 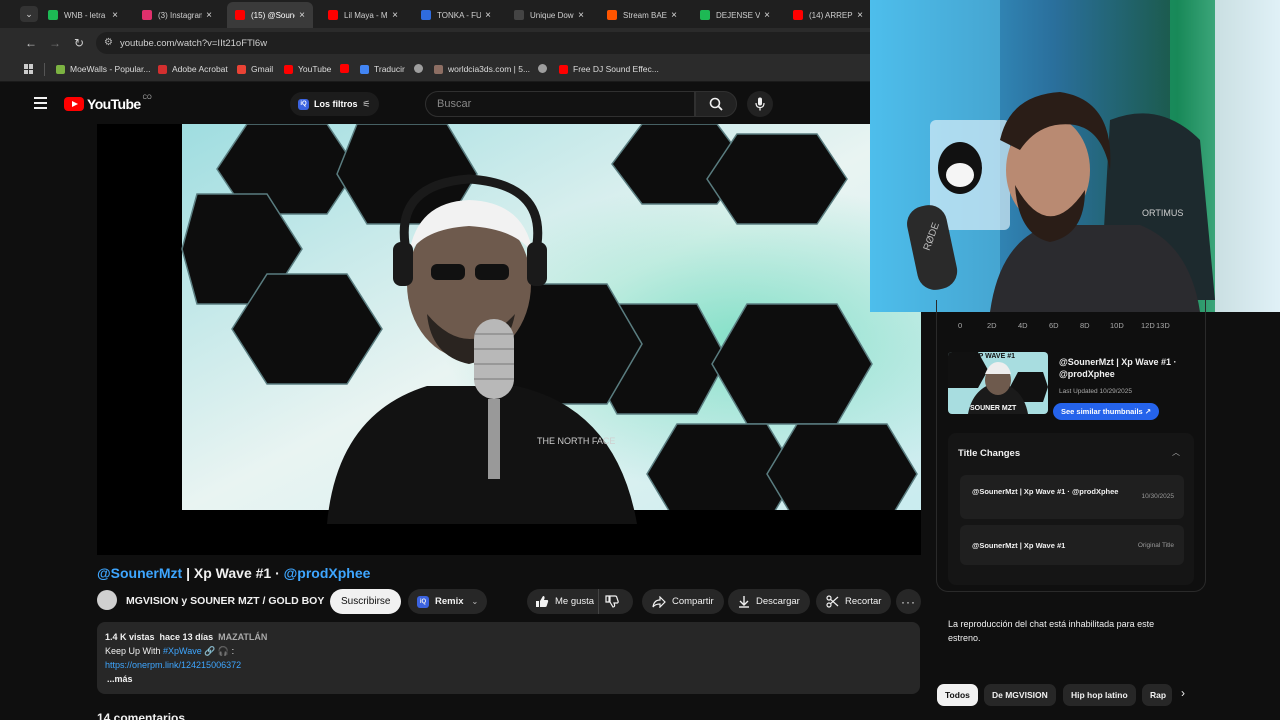 I want to click on bookmark-item: YouTube, so click(x=307, y=69).